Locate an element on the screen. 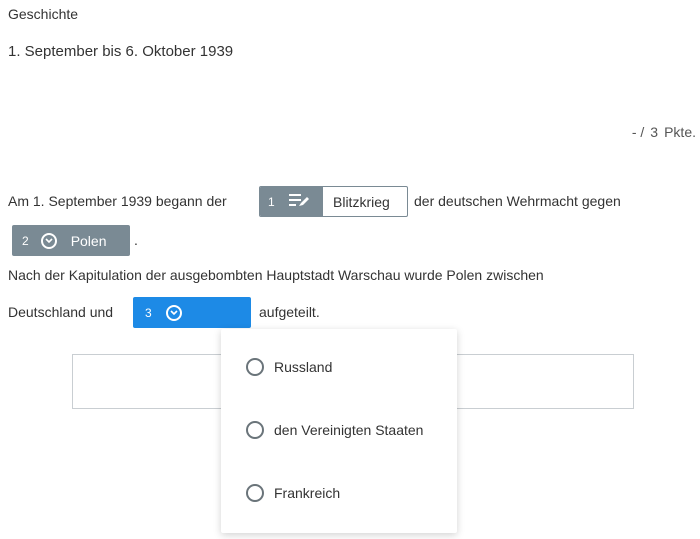 Image resolution: width=700 pixels, height=539 pixels. option-vereinigte-staaten: den Vereinigten Staaten is located at coordinates (339, 430).